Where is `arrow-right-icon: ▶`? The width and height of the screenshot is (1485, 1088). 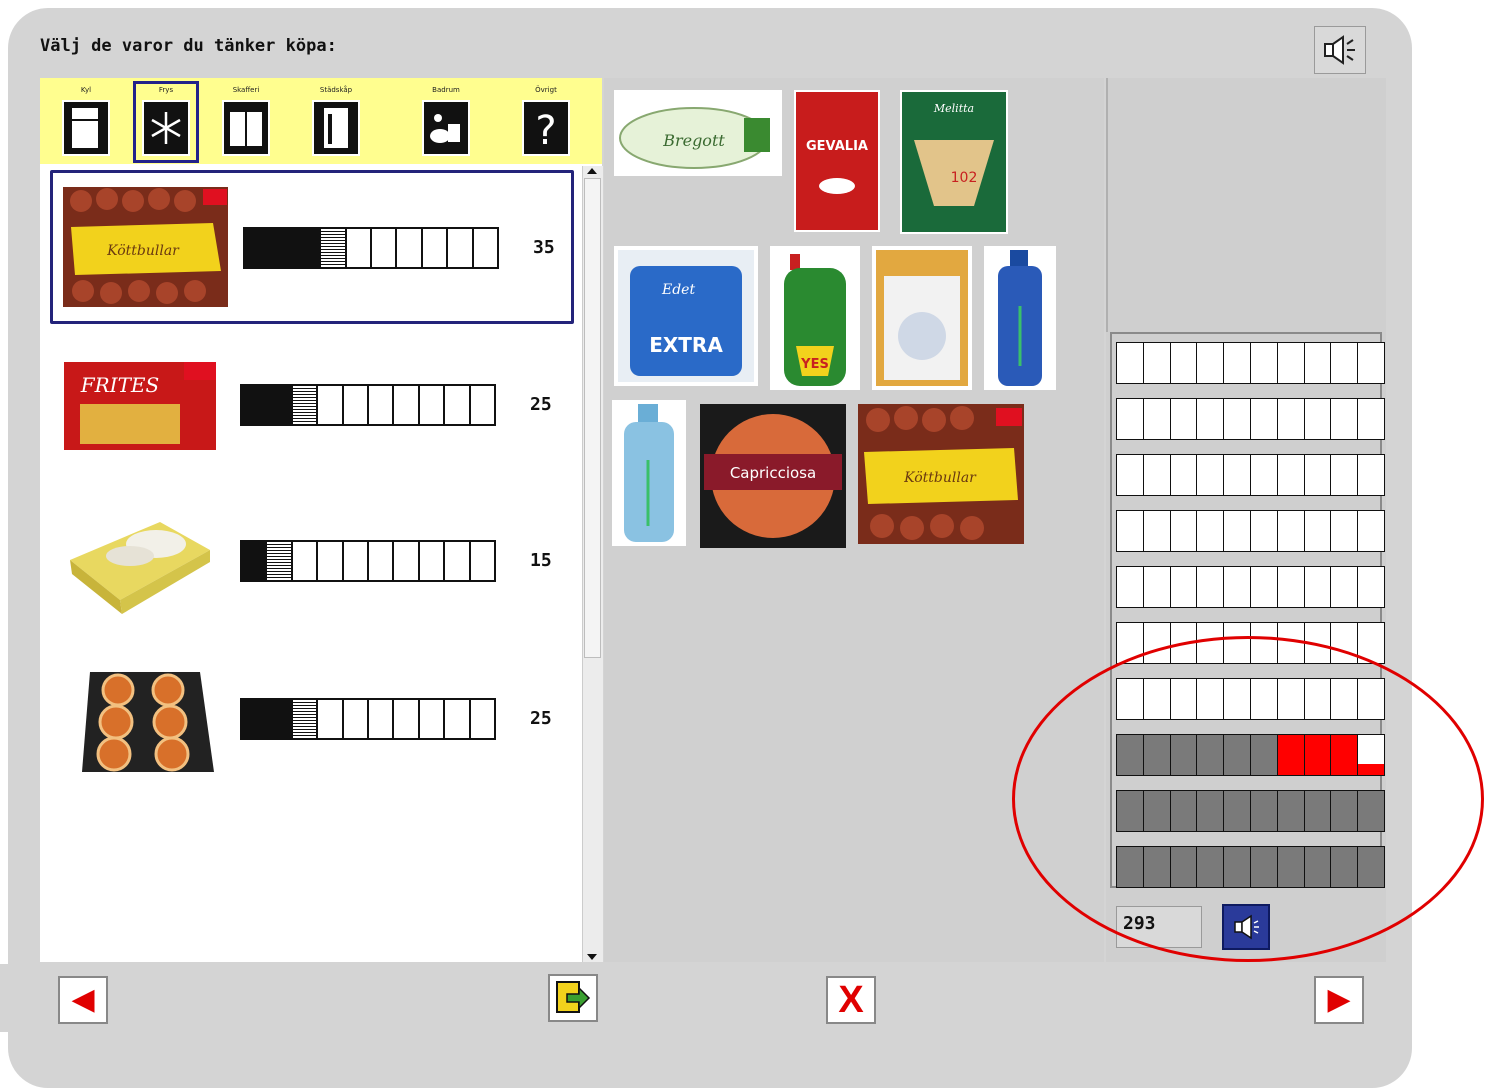
arrow-right-icon: ▶ is located at coordinates (1339, 999).